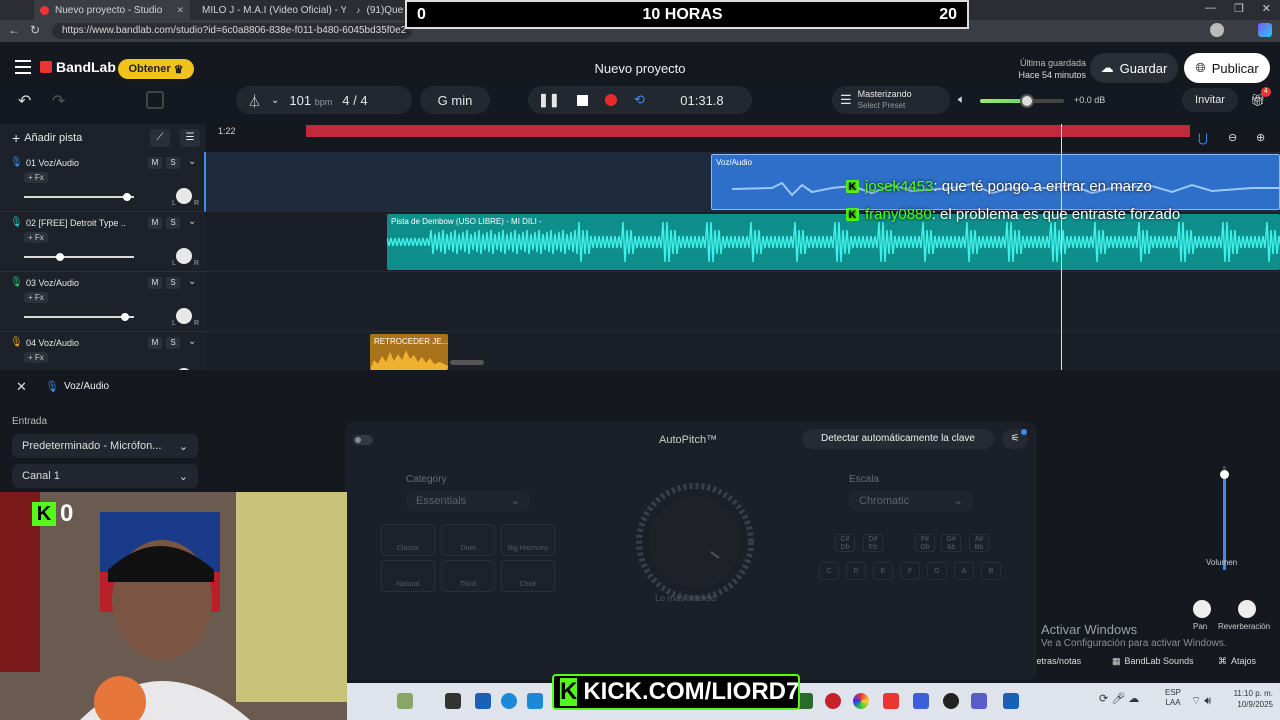  Describe the element at coordinates (528, 576) in the screenshot. I see `effect-preset: Choir` at that location.